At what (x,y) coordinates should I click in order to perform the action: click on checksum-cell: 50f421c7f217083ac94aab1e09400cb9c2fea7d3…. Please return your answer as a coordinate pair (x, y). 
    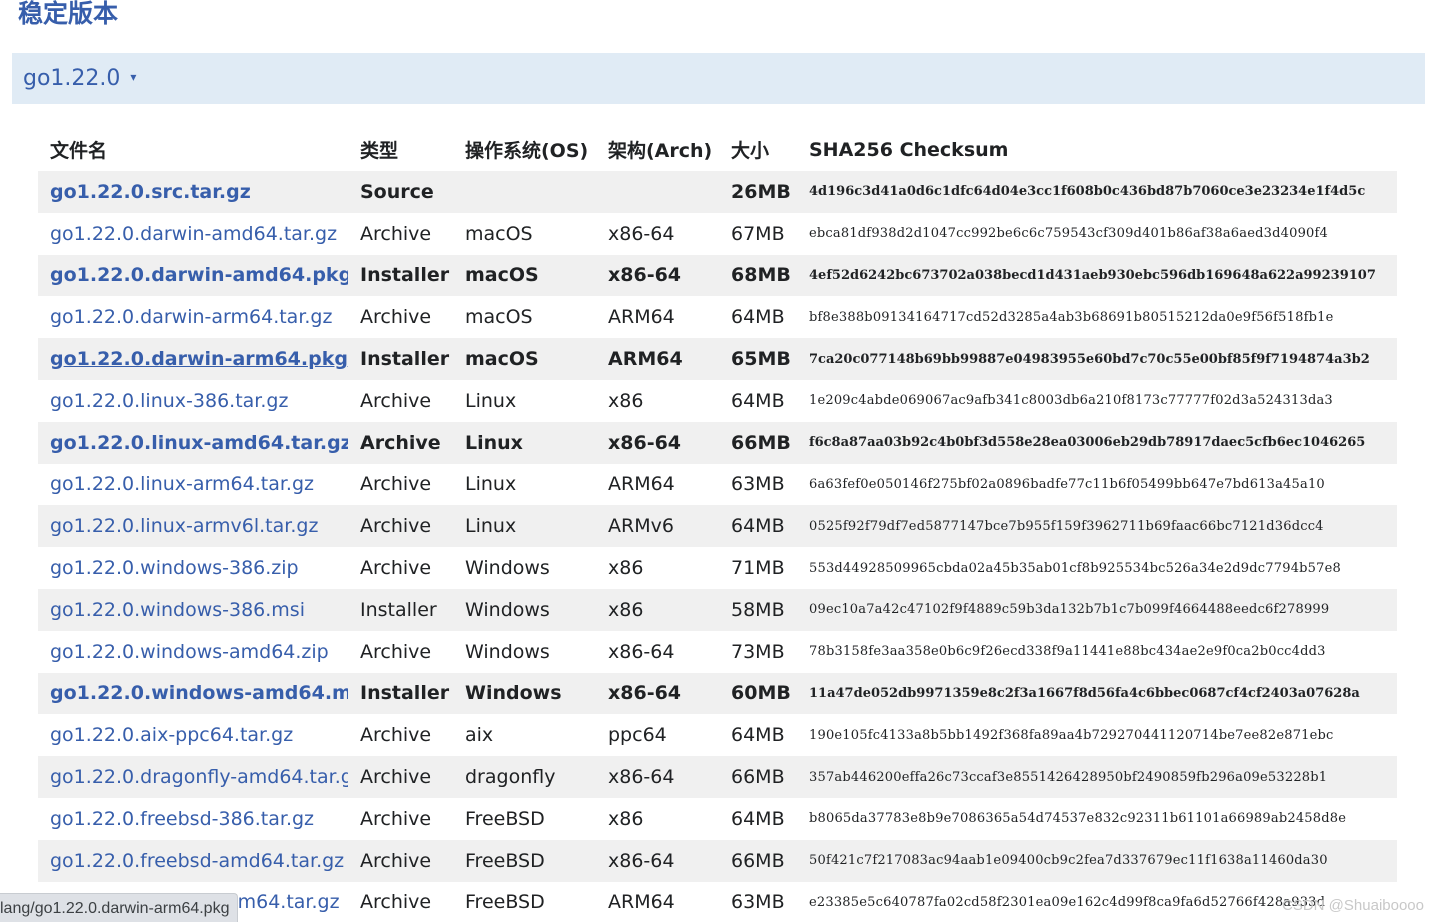
    Looking at the image, I should click on (1097, 860).